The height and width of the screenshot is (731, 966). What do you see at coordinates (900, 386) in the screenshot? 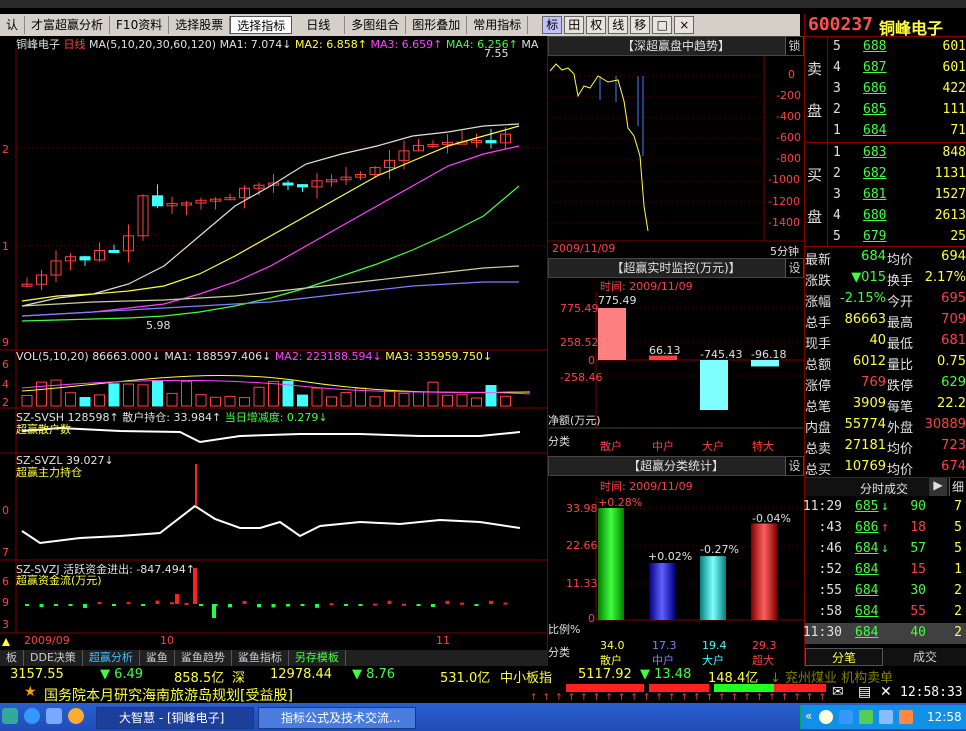
I see `stat-key: 跌停` at bounding box center [900, 386].